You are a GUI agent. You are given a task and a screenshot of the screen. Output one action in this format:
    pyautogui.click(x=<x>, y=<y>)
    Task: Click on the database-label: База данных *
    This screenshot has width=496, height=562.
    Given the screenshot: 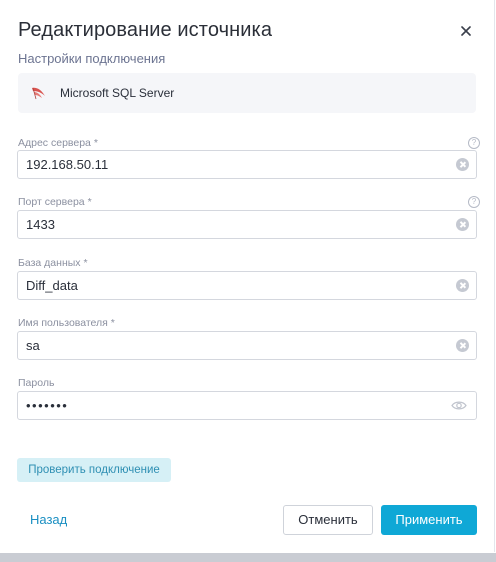 What is the action you would take?
    pyautogui.click(x=53, y=263)
    